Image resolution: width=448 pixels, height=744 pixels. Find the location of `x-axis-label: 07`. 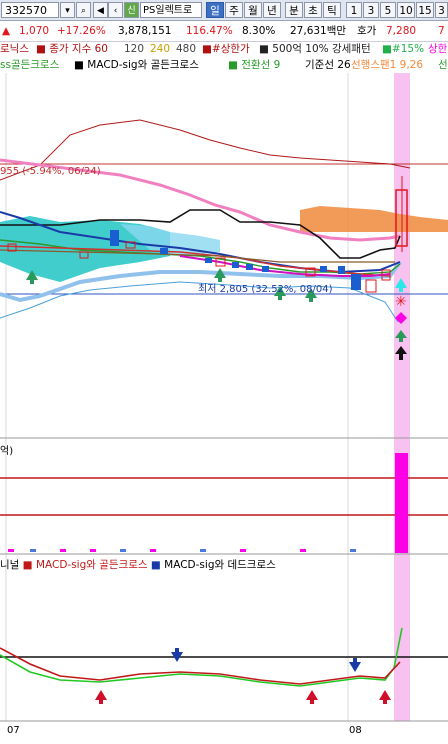

x-axis-label: 07 is located at coordinates (13, 730).